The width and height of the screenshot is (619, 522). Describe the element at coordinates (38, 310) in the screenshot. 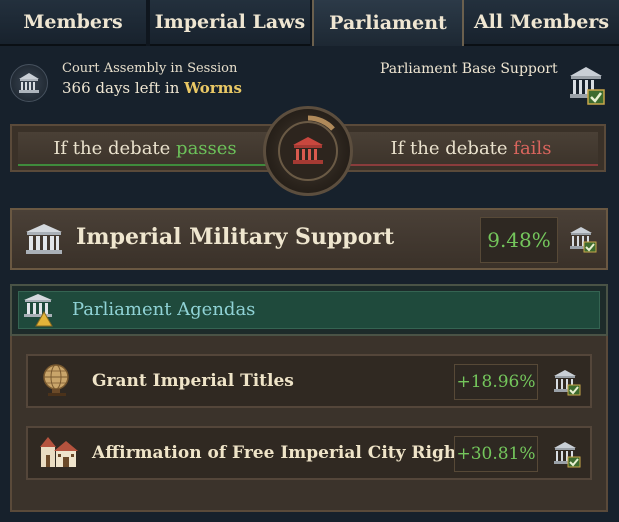

I see `parliament-agenda-icon` at that location.